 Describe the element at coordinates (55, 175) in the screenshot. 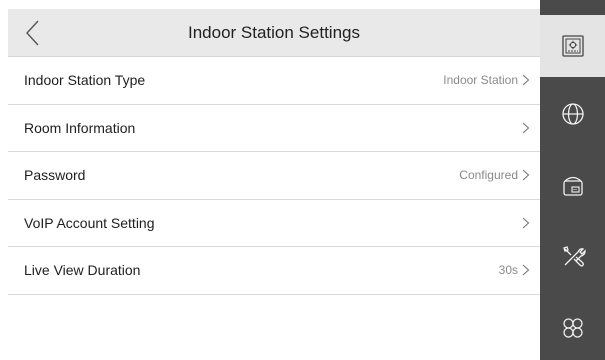

I see `settings-row-label: Password` at that location.